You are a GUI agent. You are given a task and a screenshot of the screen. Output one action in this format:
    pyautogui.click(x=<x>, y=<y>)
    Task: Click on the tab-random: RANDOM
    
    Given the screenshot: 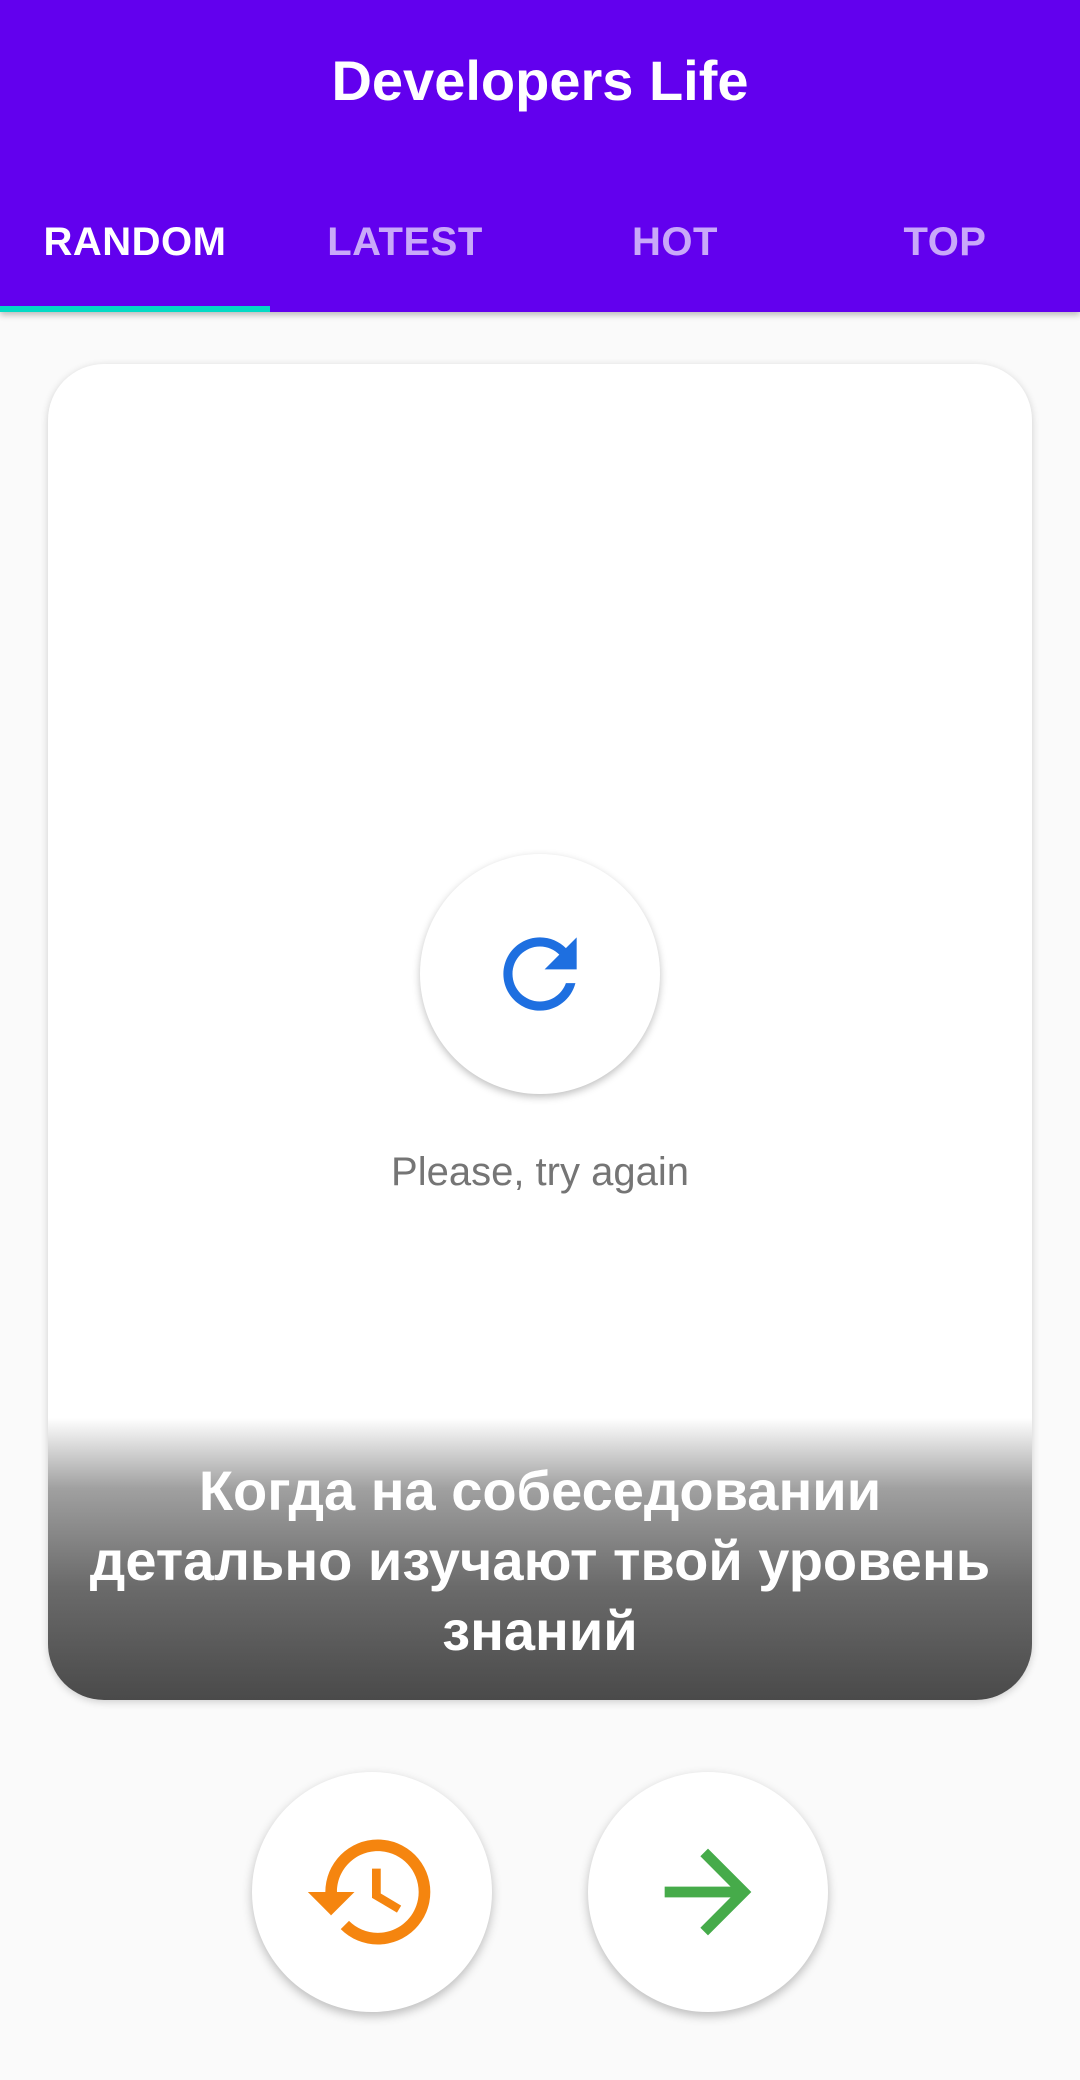 What is the action you would take?
    pyautogui.click(x=135, y=256)
    